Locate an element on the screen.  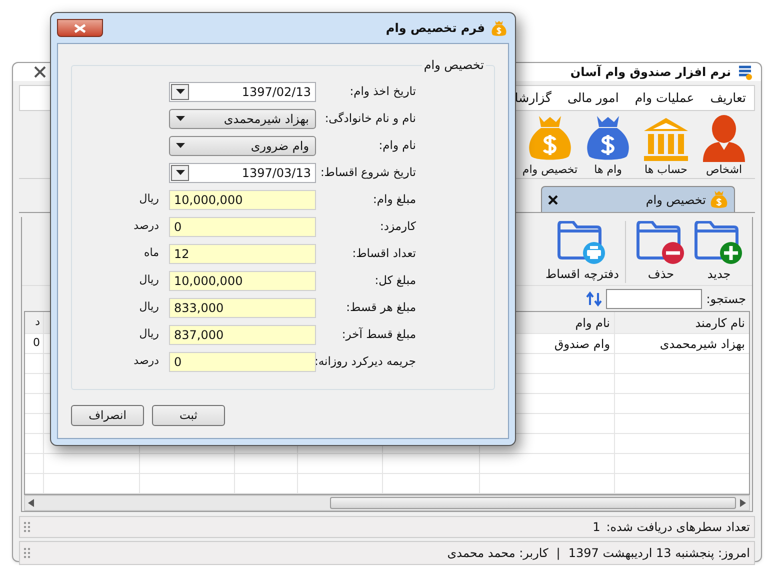
field-label: مبلغ هر قسط: is located at coordinates (380, 307).